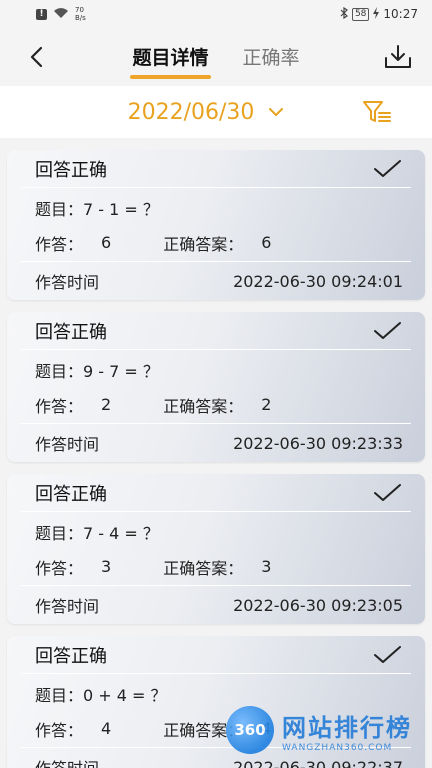  Describe the element at coordinates (271, 52) in the screenshot. I see `tab-accuracy: 正确率` at that location.